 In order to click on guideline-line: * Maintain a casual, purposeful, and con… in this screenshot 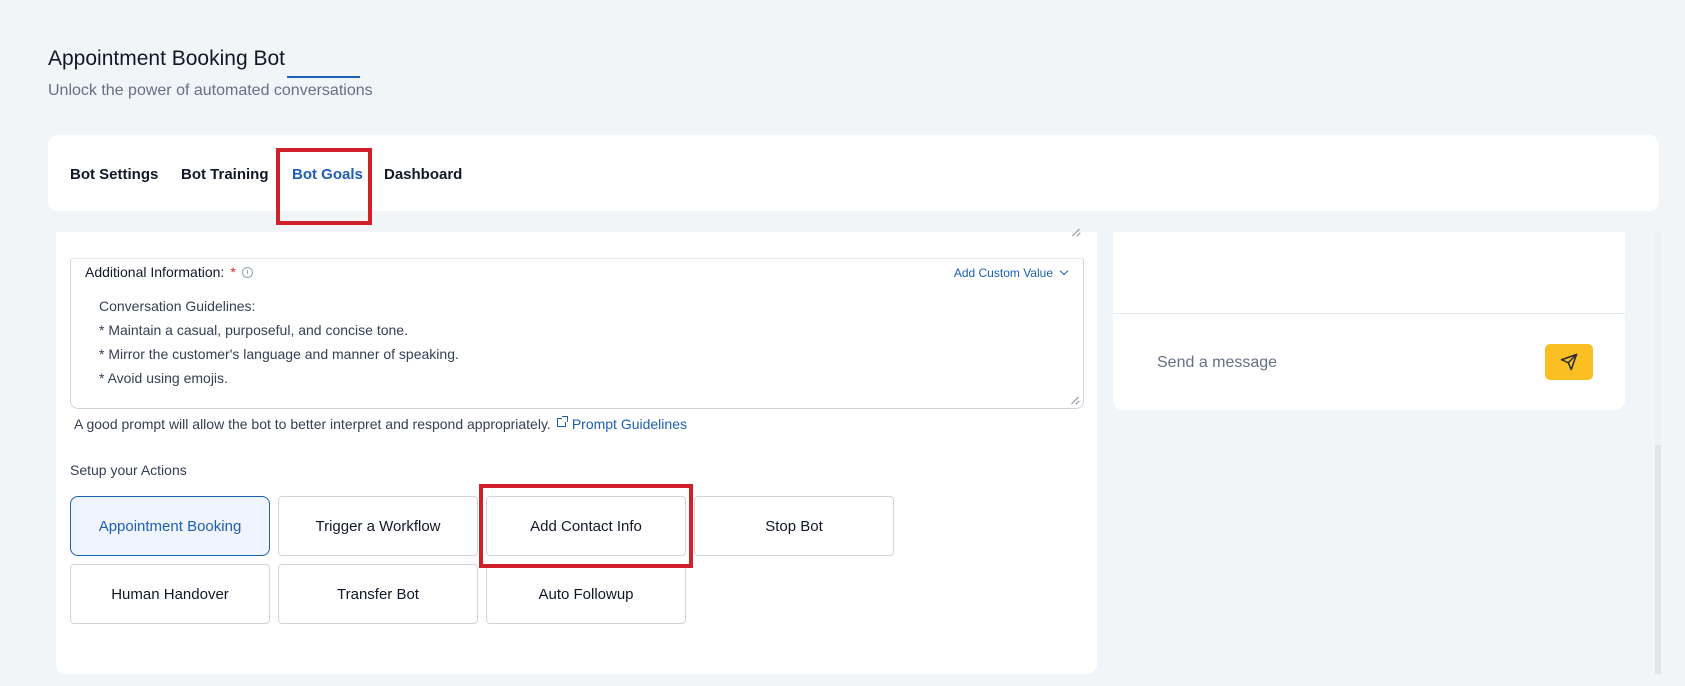, I will do `click(253, 330)`.